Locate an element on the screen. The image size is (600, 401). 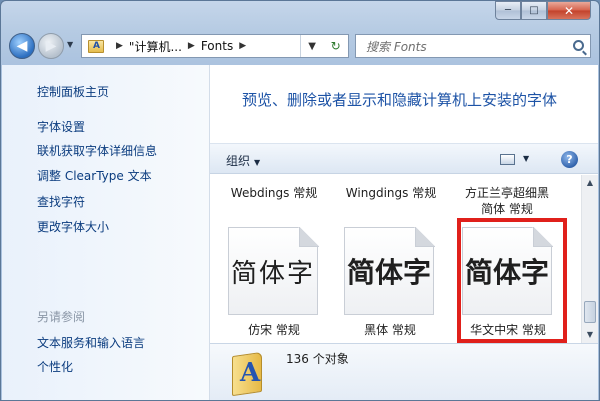
recent-pages-dropdown-icon: ▼ is located at coordinates (70, 44).